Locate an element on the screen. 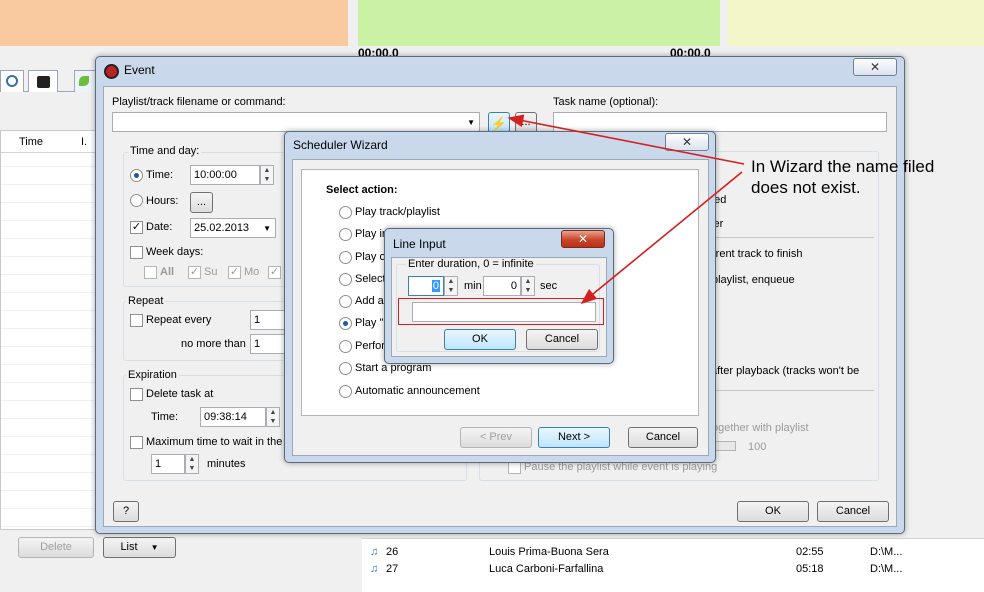 The width and height of the screenshot is (984, 592). annotation-arrows is located at coordinates (626, 209).